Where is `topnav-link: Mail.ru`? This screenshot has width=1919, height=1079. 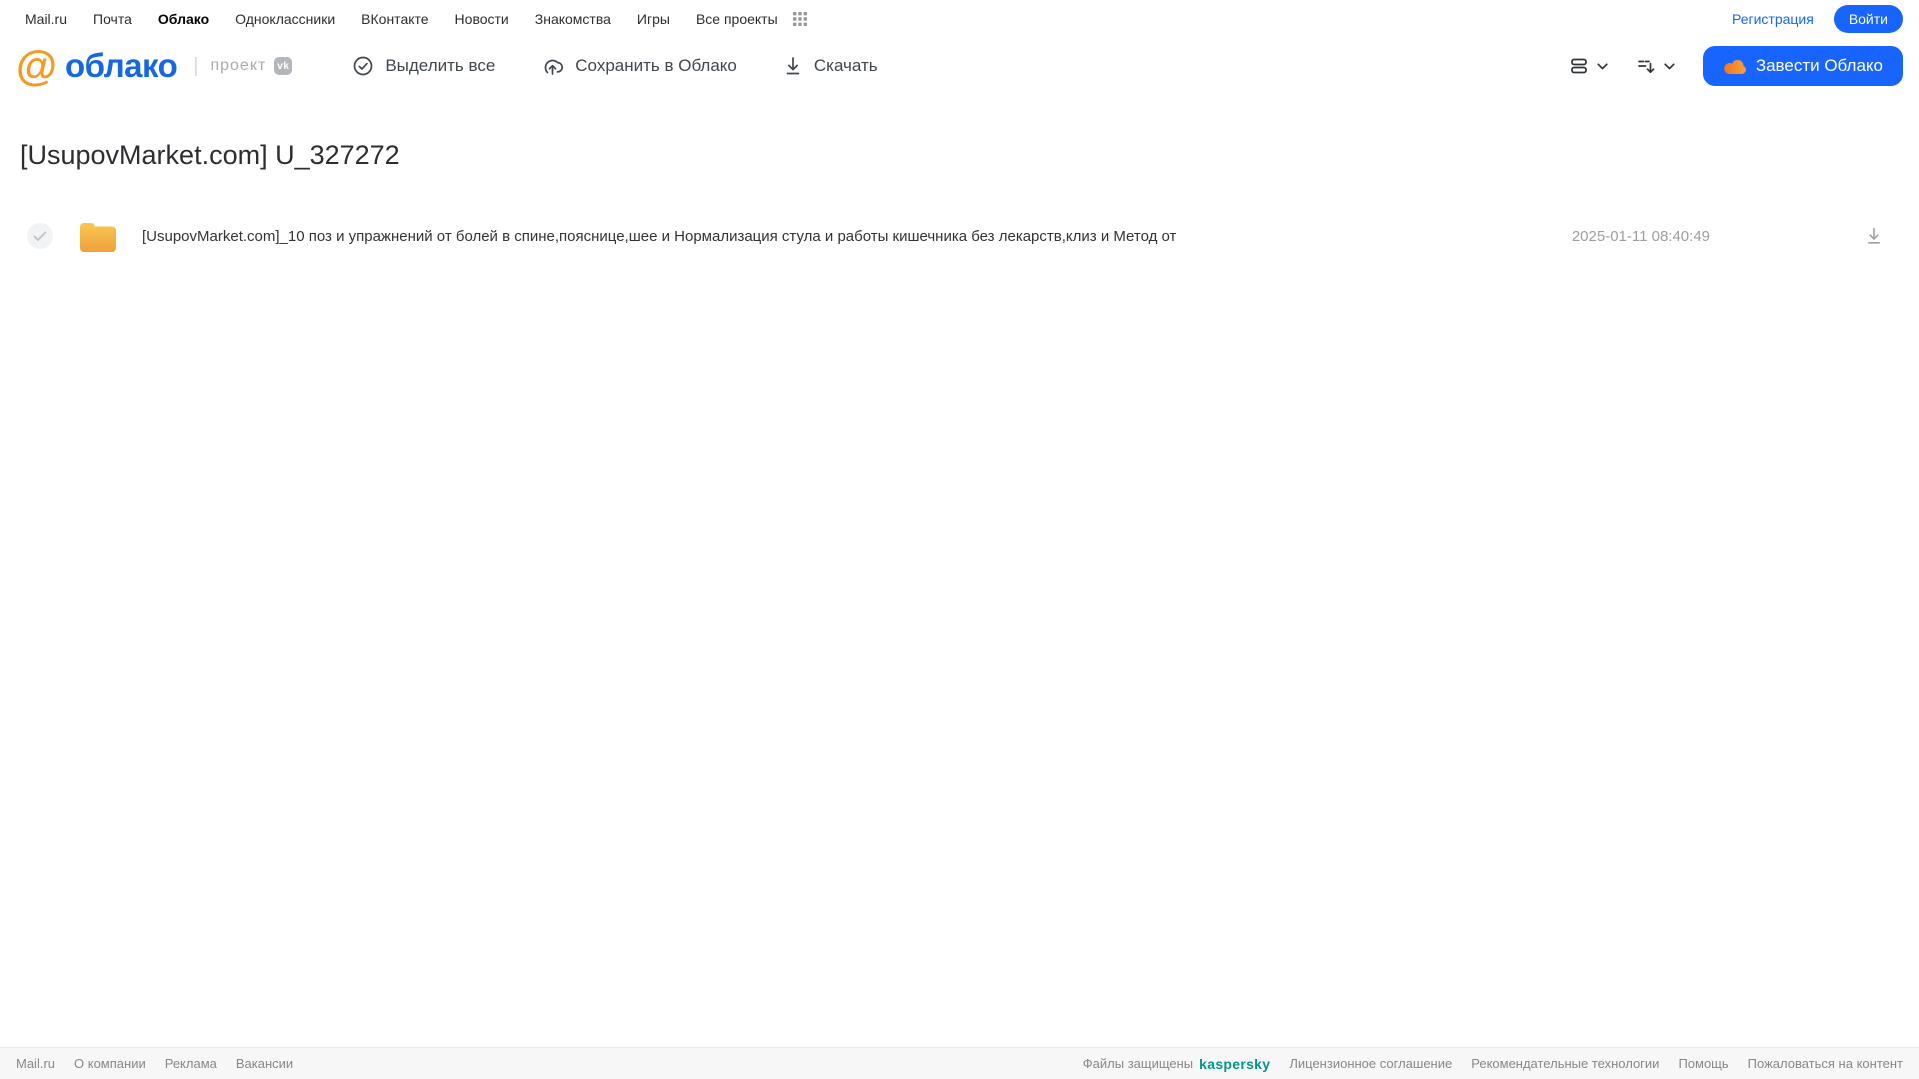 topnav-link: Mail.ru is located at coordinates (46, 19).